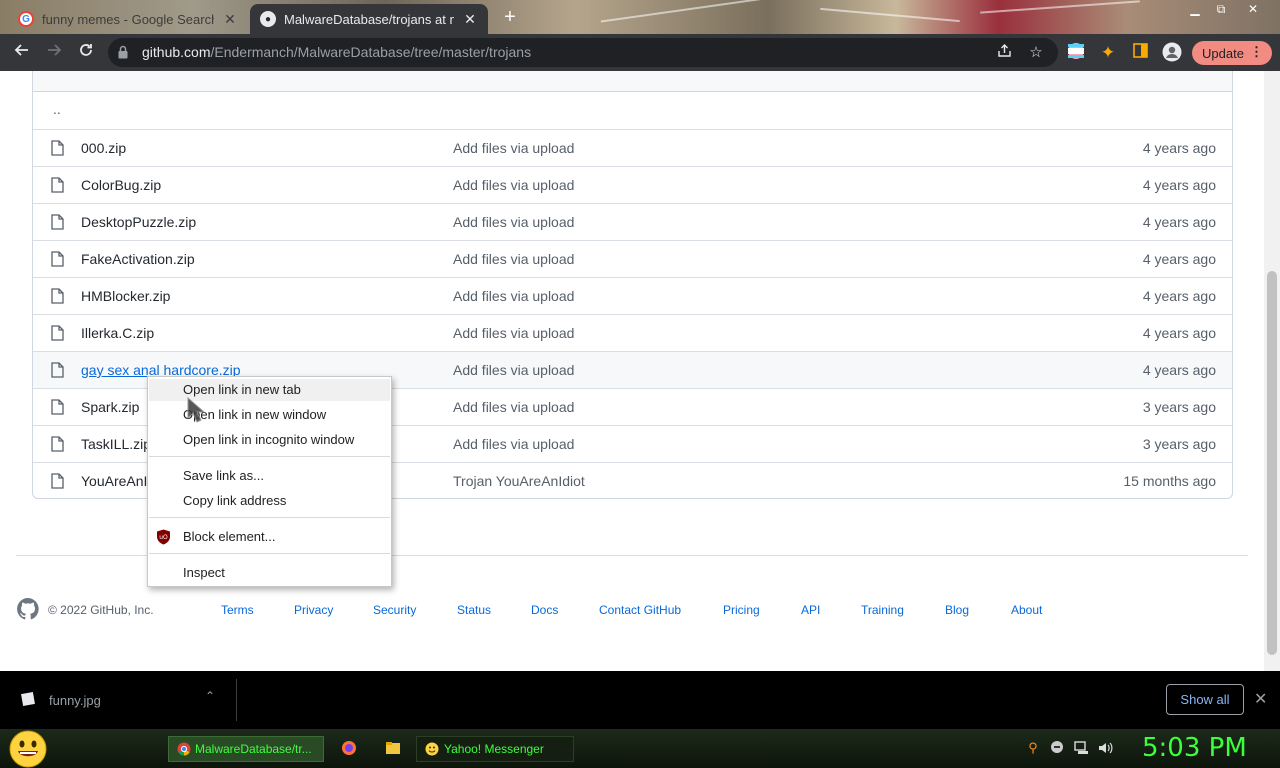 The image size is (1280, 768). I want to click on table-row: 000.zip Add files via upload 4 years ago, so click(632, 147).